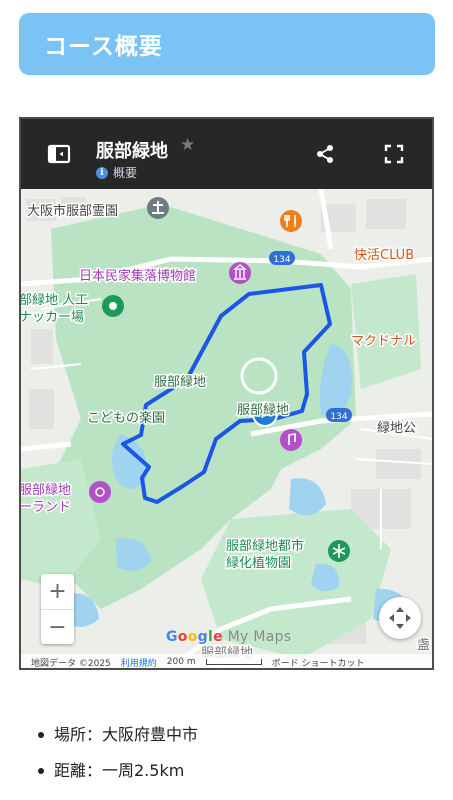 The height and width of the screenshot is (800, 453). I want to click on map-title: 服部緑地, so click(132, 150).